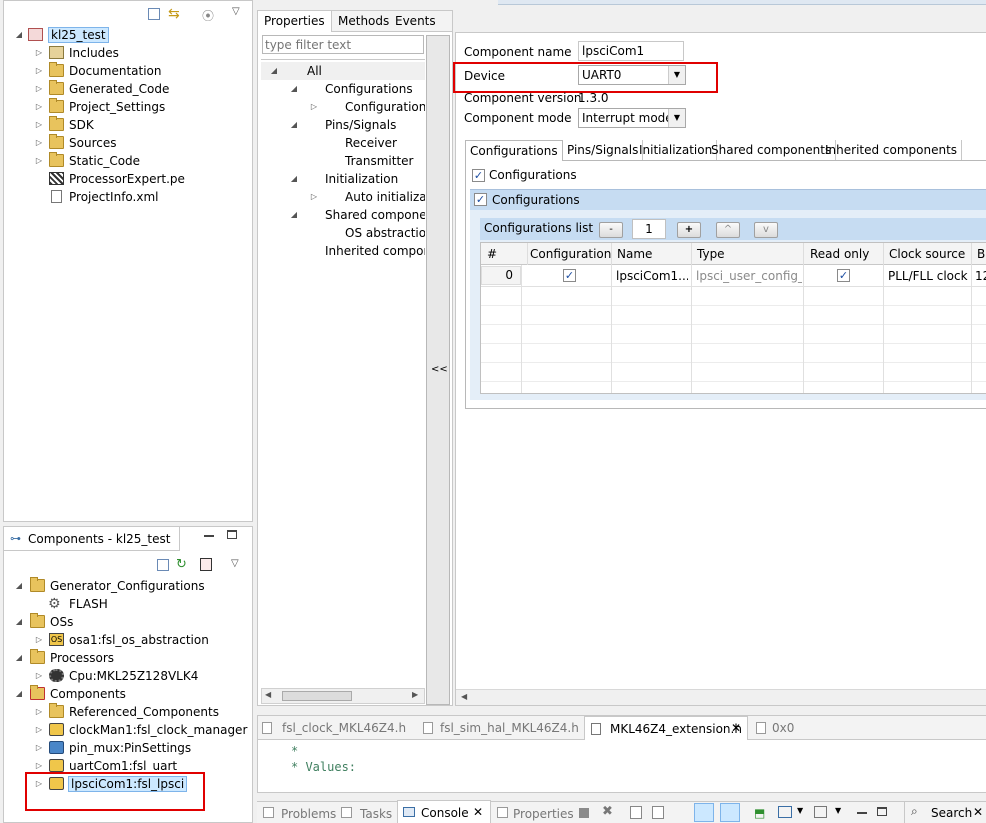  I want to click on tree-row-includes: ▷ Includes, so click(134, 53).